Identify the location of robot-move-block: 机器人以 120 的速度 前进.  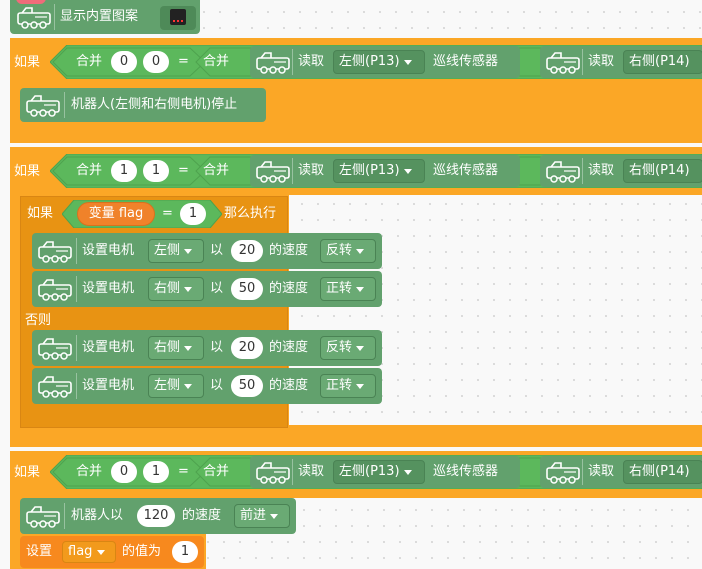
(158, 516).